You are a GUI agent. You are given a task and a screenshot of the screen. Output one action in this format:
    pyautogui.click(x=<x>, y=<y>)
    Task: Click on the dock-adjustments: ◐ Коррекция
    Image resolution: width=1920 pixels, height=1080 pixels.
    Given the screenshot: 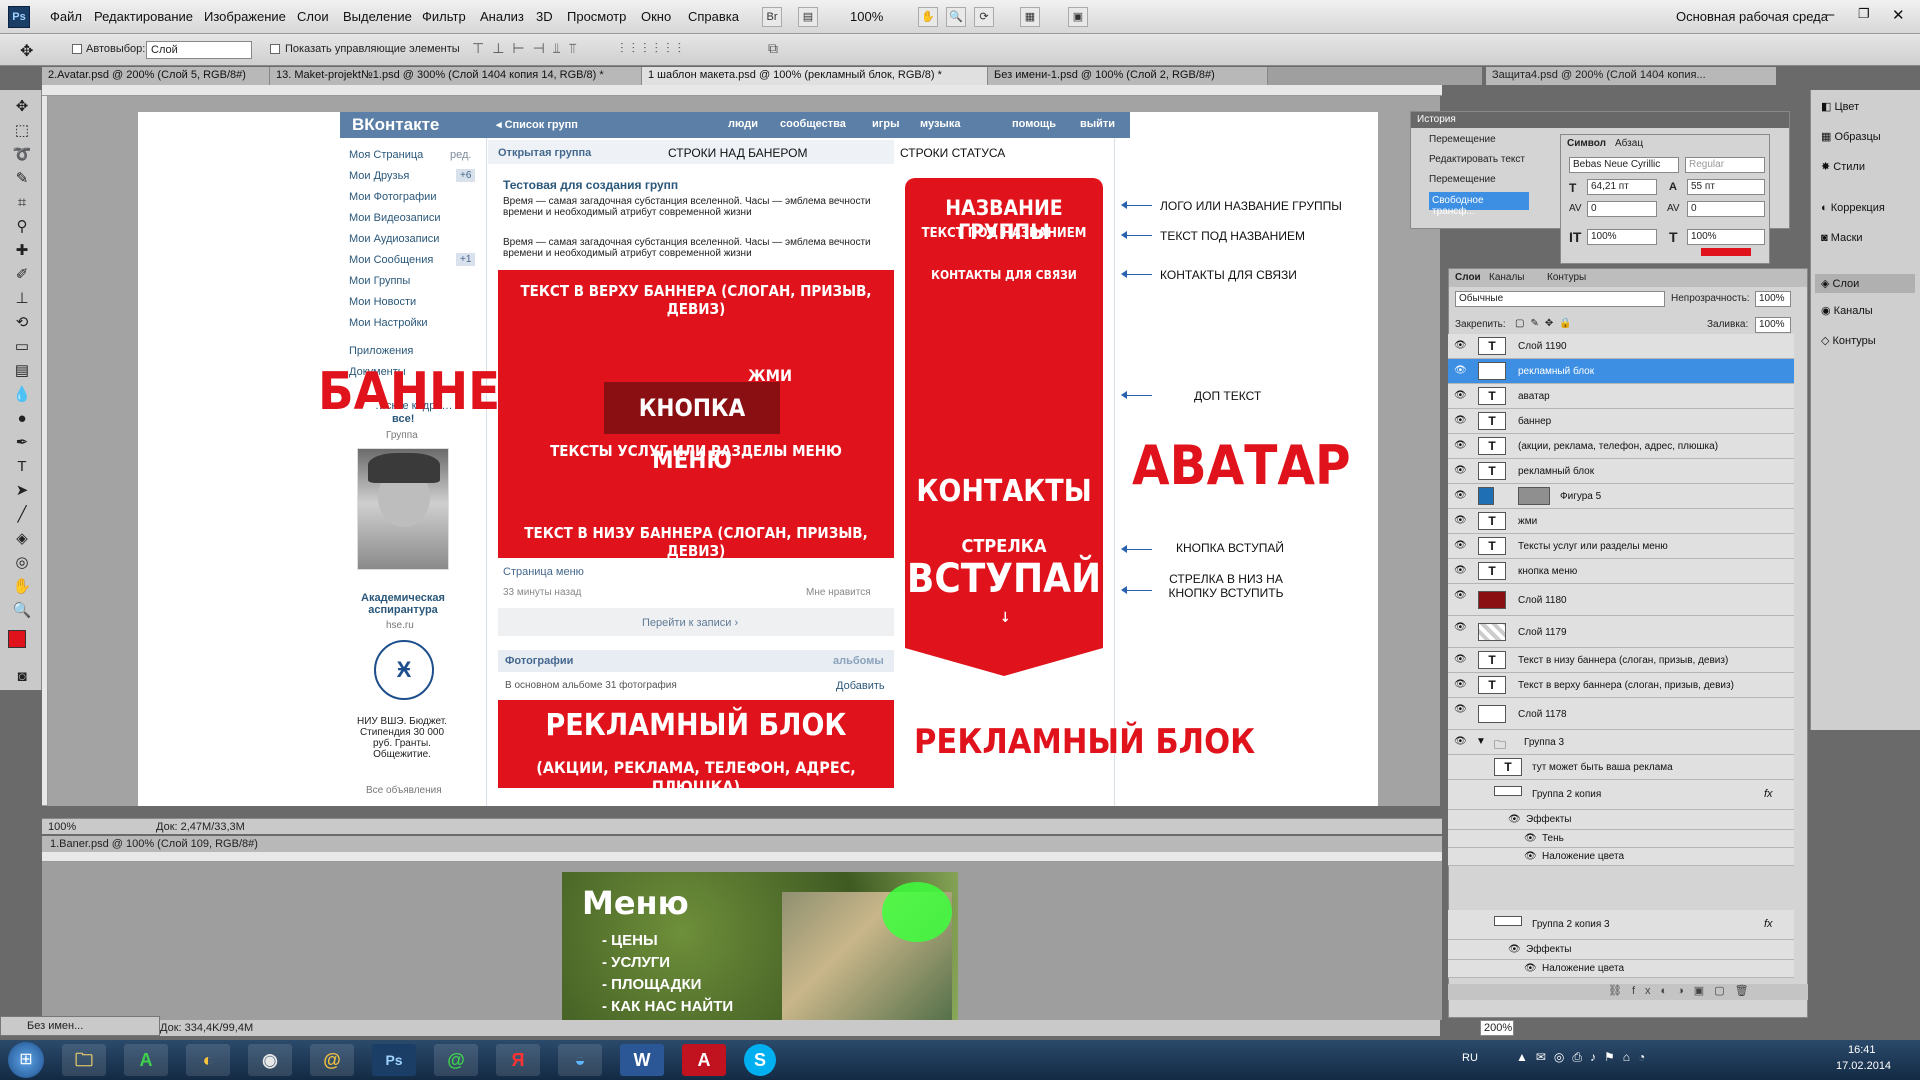 What is the action you would take?
    pyautogui.click(x=1853, y=208)
    